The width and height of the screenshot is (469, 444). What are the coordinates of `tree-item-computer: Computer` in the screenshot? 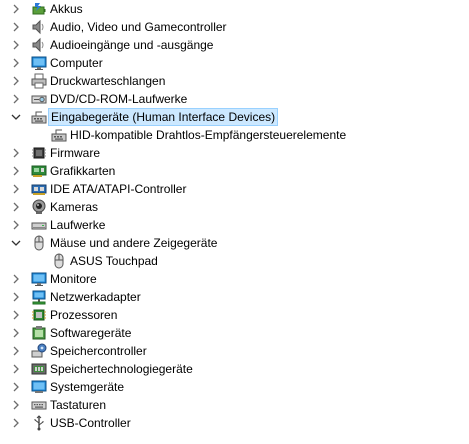 It's located at (234, 63).